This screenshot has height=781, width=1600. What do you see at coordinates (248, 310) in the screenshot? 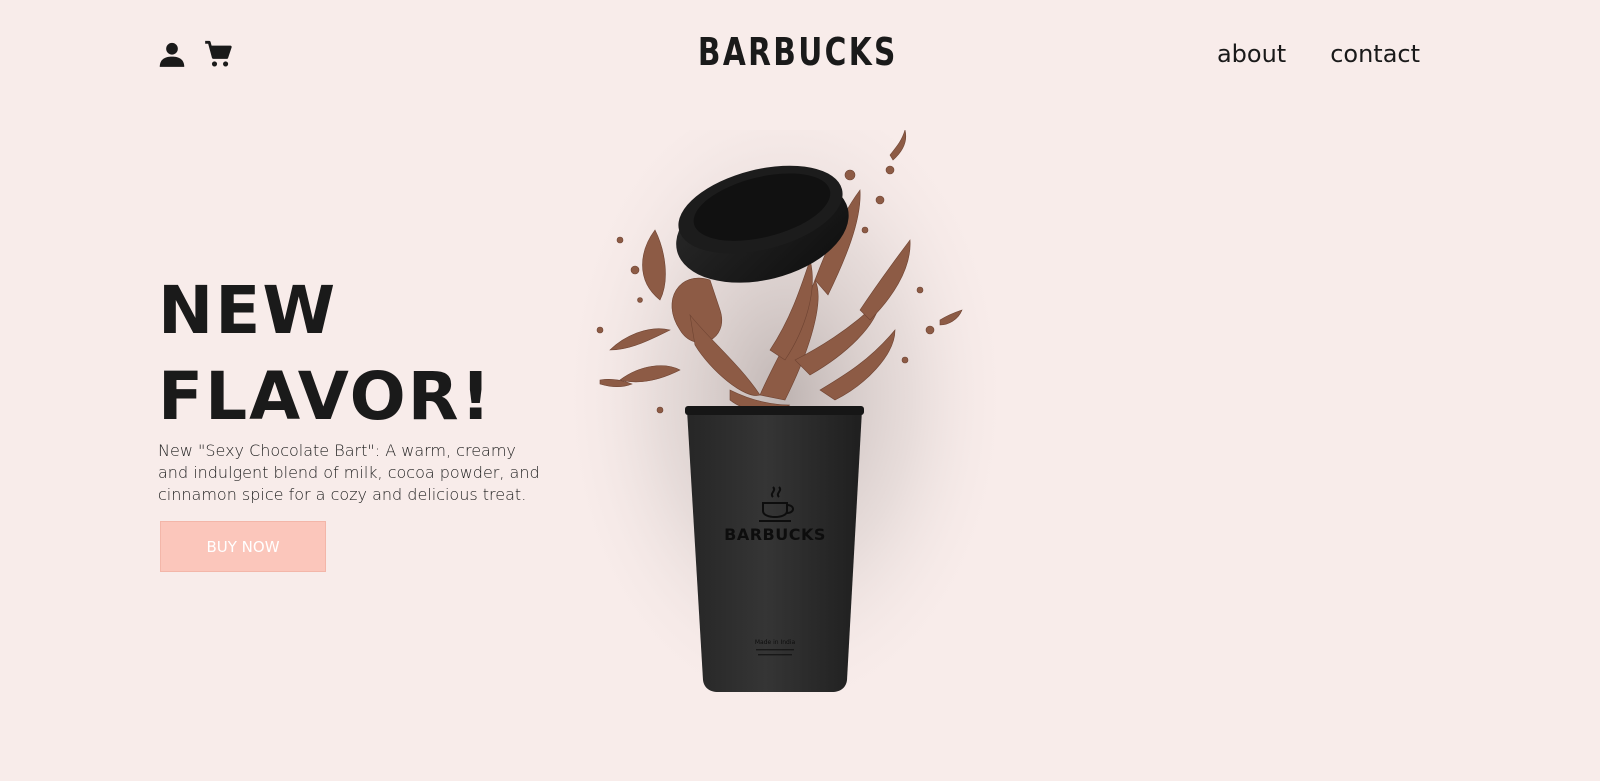
I see `hero-title-line-1: NEW` at bounding box center [248, 310].